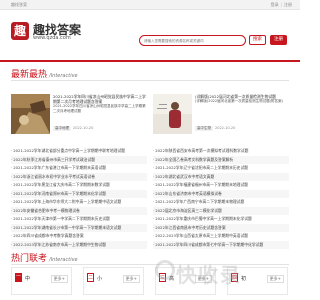 The width and height of the screenshot is (320, 300). Describe the element at coordinates (41, 281) in the screenshot. I see `hot-card: 一 中 更多+` at that location.